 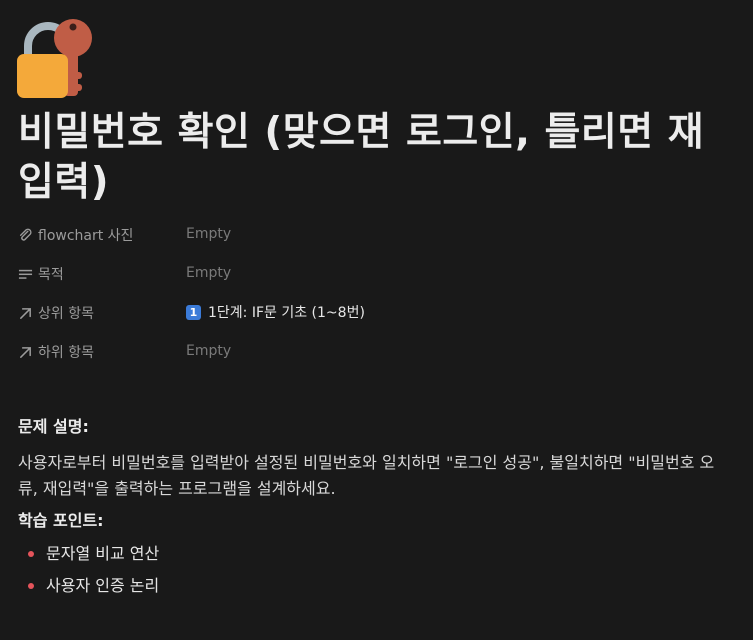 I want to click on keycap-1-icon: 1, so click(x=193, y=312).